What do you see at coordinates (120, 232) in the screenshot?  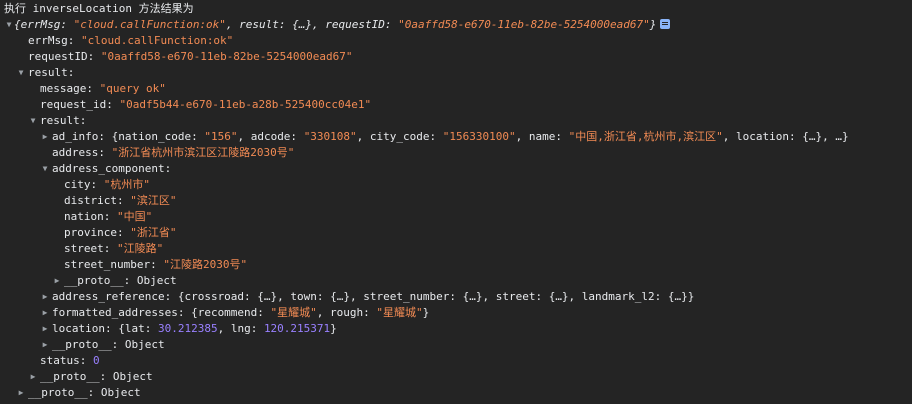 I see `prop-province: province: "浙江省"` at bounding box center [120, 232].